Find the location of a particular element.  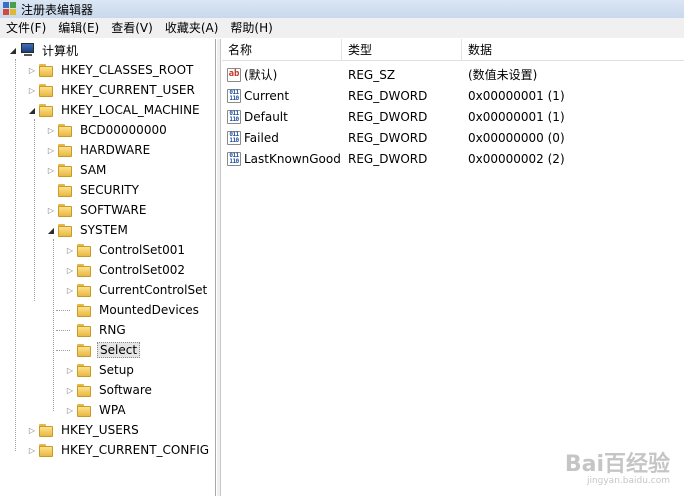

pane-splitter is located at coordinates (219, 267).